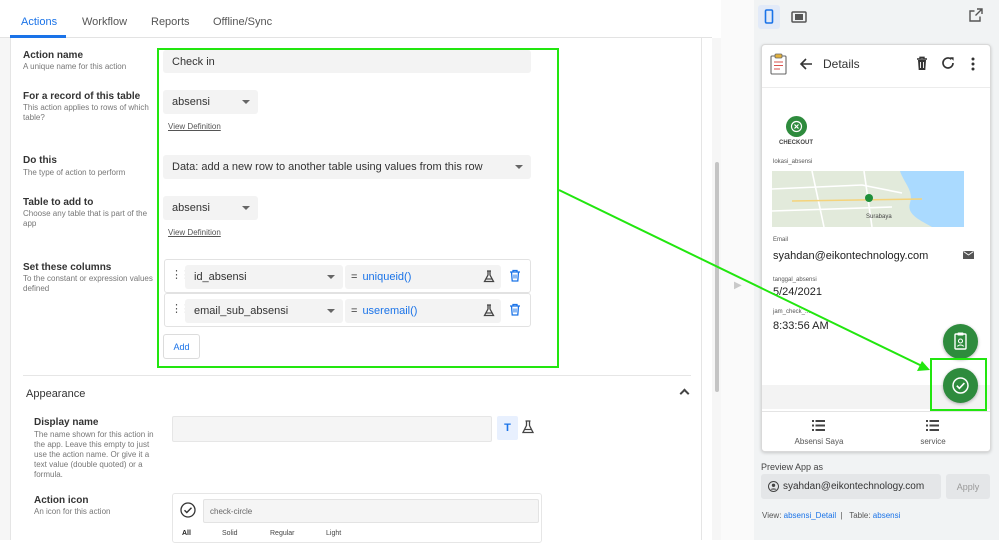  Describe the element at coordinates (887, 515) in the screenshot. I see `table-name-link: absensi` at that location.